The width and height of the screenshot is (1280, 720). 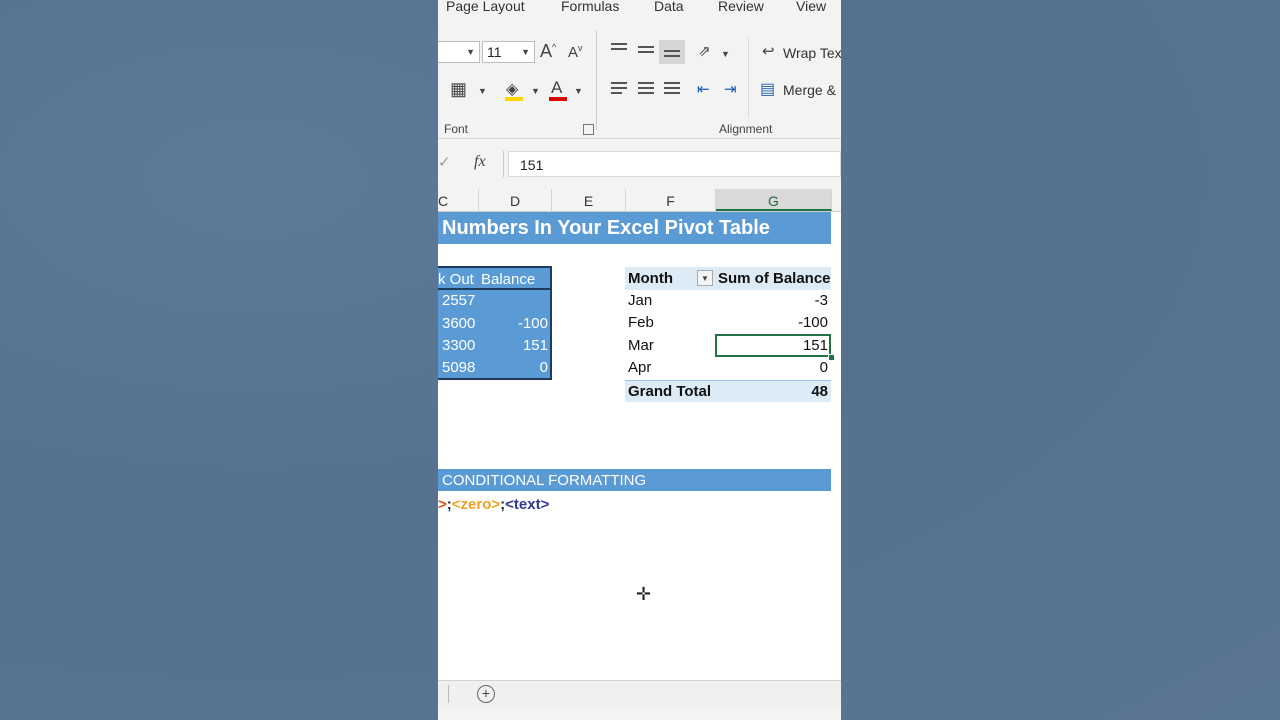 What do you see at coordinates (774, 200) in the screenshot?
I see `column-header-g: G` at bounding box center [774, 200].